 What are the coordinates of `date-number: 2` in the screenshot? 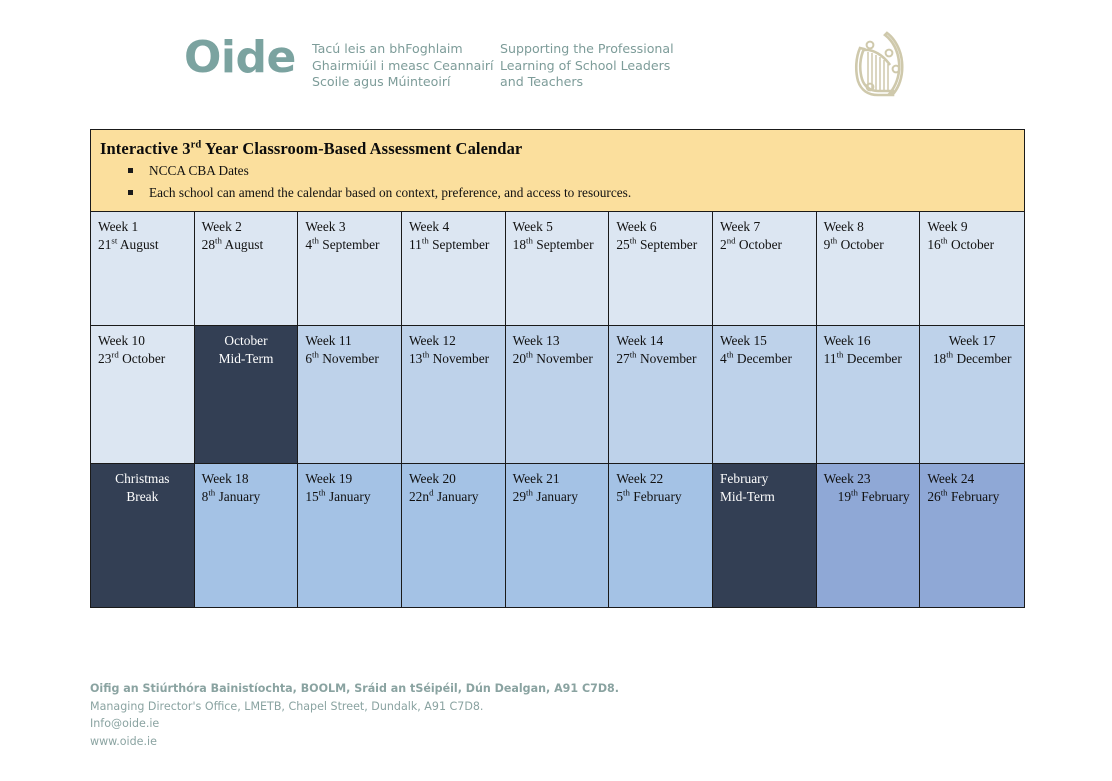 It's located at (723, 244).